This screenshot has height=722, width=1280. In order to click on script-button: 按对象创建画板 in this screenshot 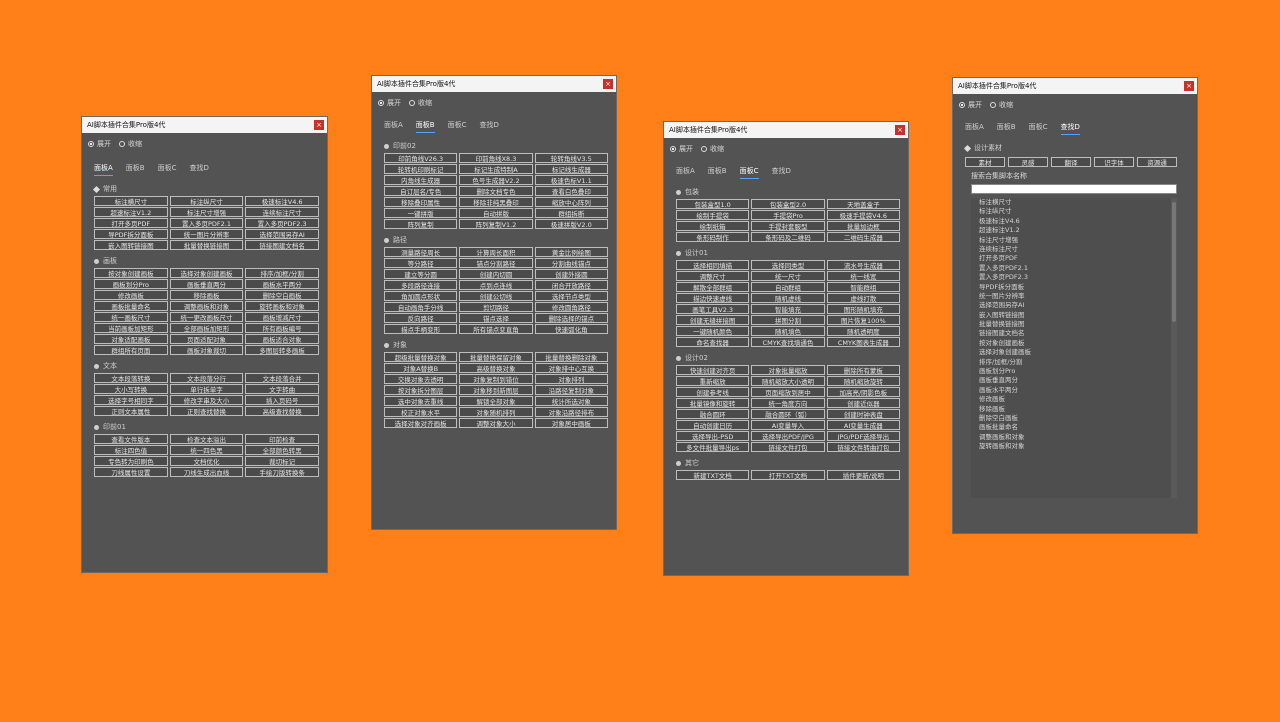, I will do `click(131, 273)`.